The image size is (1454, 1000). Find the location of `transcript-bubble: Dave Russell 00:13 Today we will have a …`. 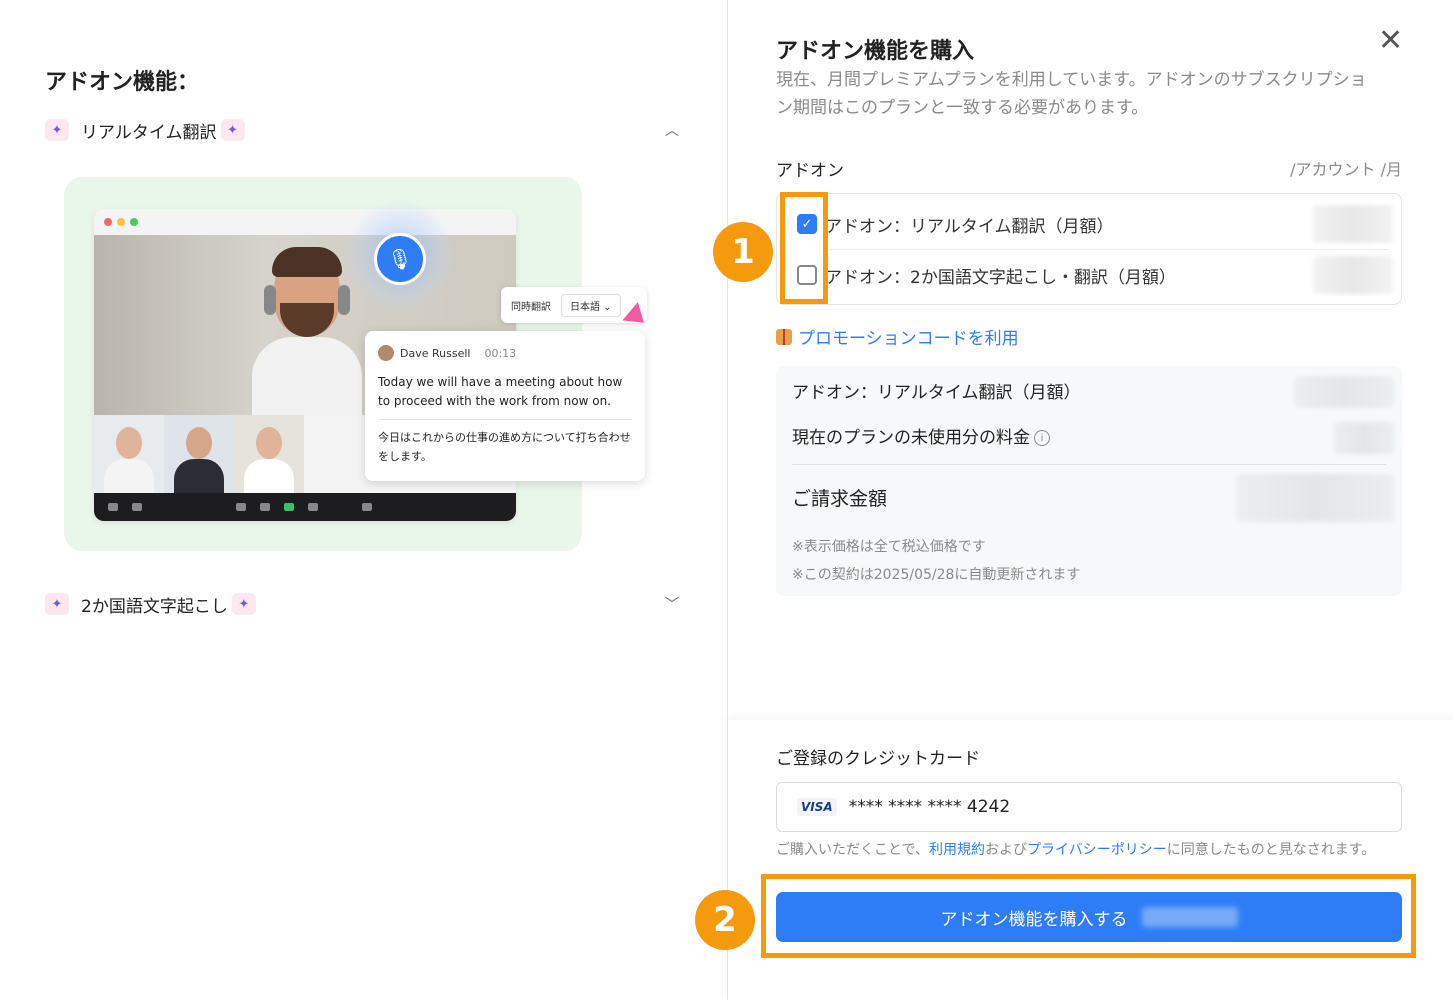

transcript-bubble: Dave Russell 00:13 Today we will have a … is located at coordinates (505, 406).